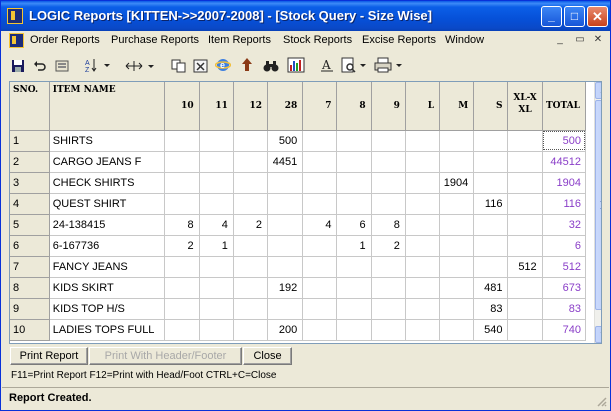 The image size is (611, 411). I want to click on column-header-size-11: 11, so click(216, 106).